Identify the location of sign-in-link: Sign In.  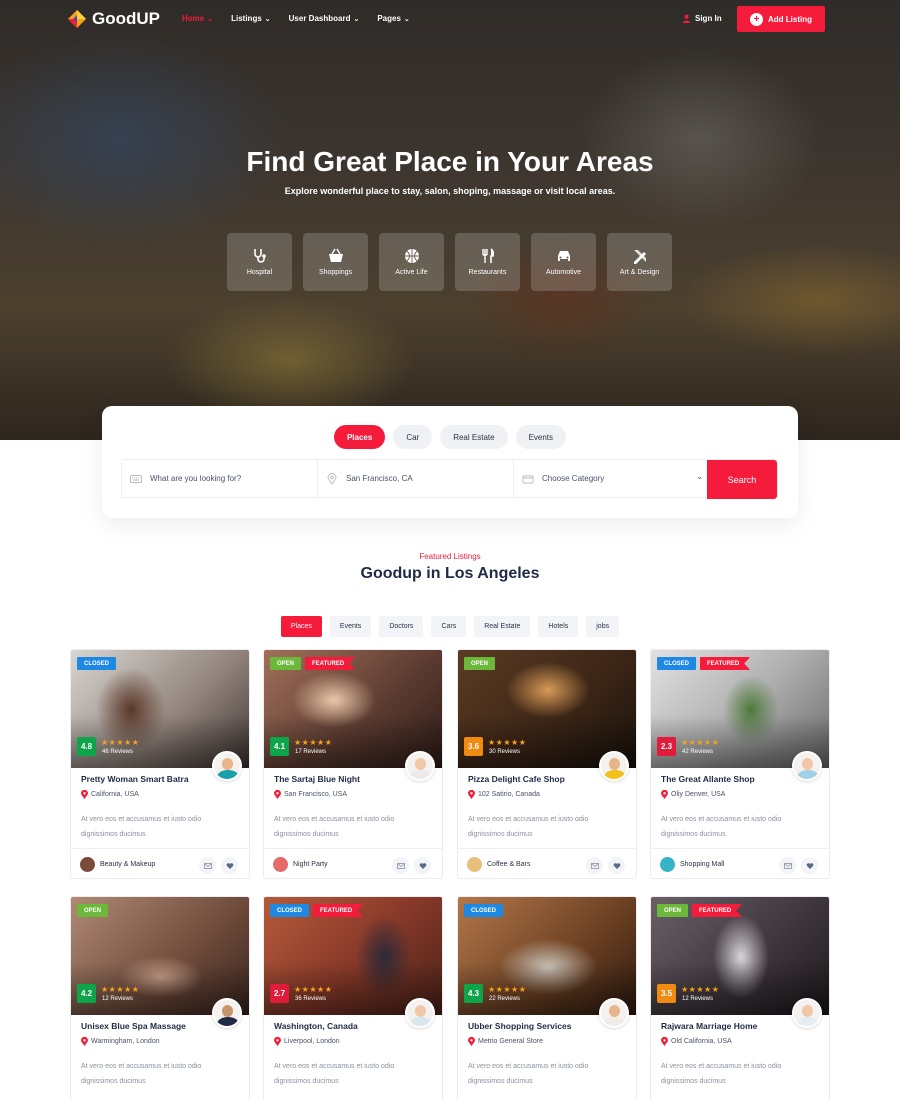
(702, 18).